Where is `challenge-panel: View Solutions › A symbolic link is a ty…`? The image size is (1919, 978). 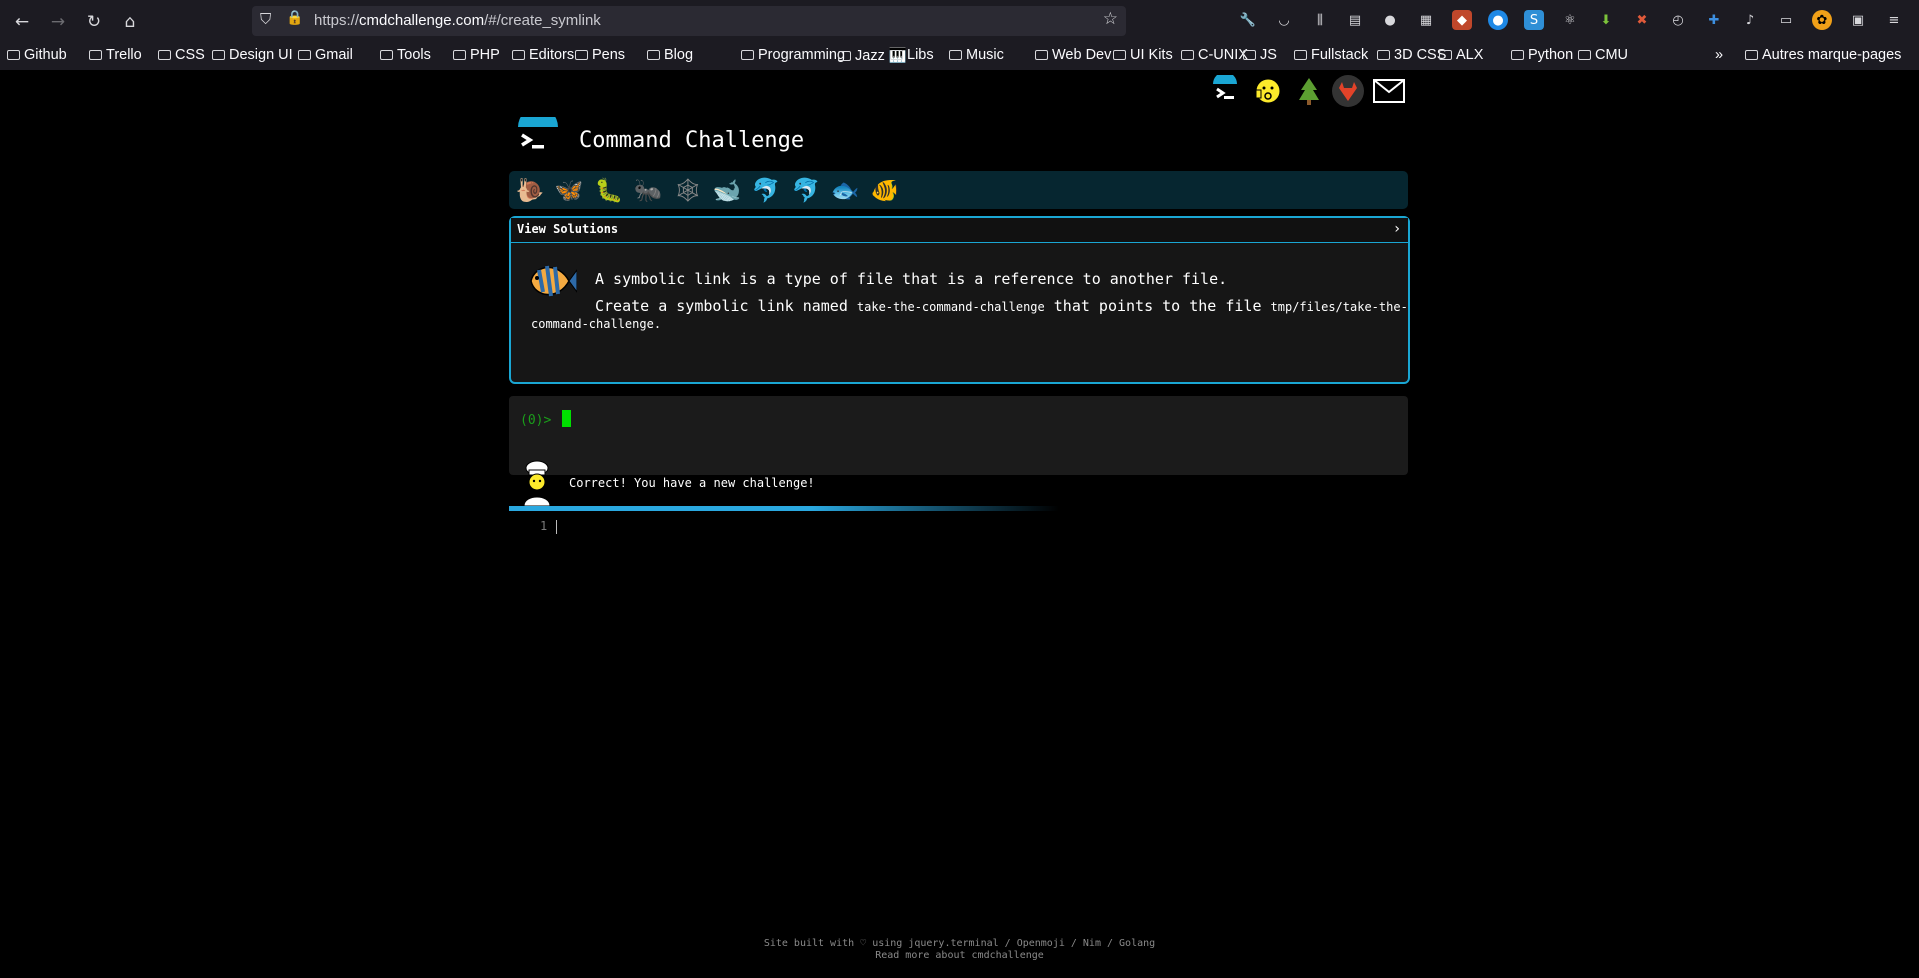 challenge-panel: View Solutions › A symbolic link is a ty… is located at coordinates (959, 300).